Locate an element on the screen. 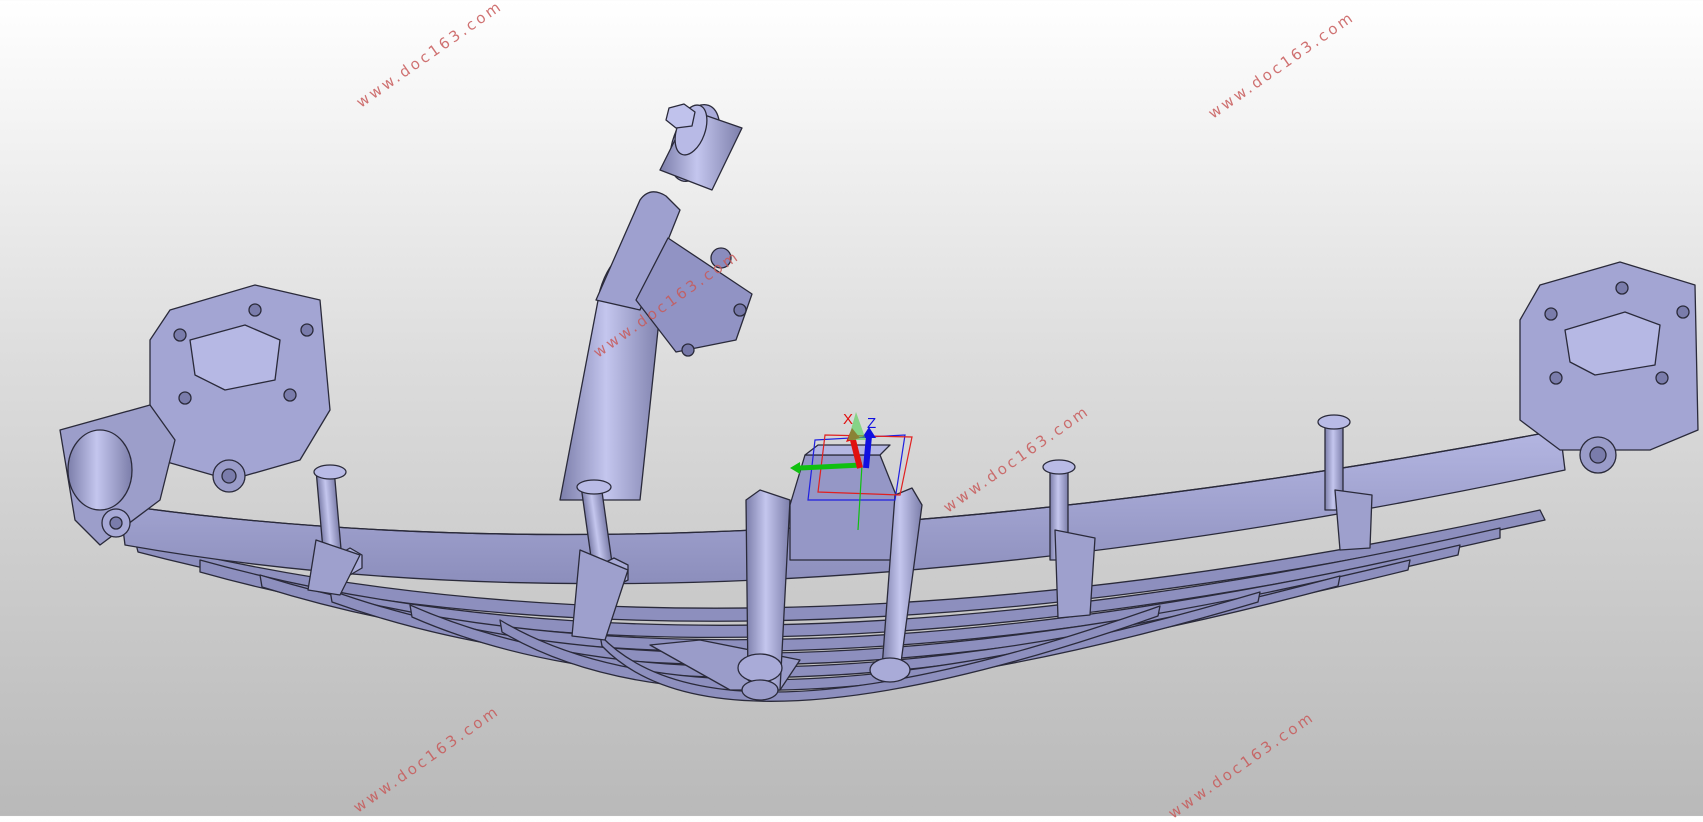  triad-z-label: Z is located at coordinates (871, 423).